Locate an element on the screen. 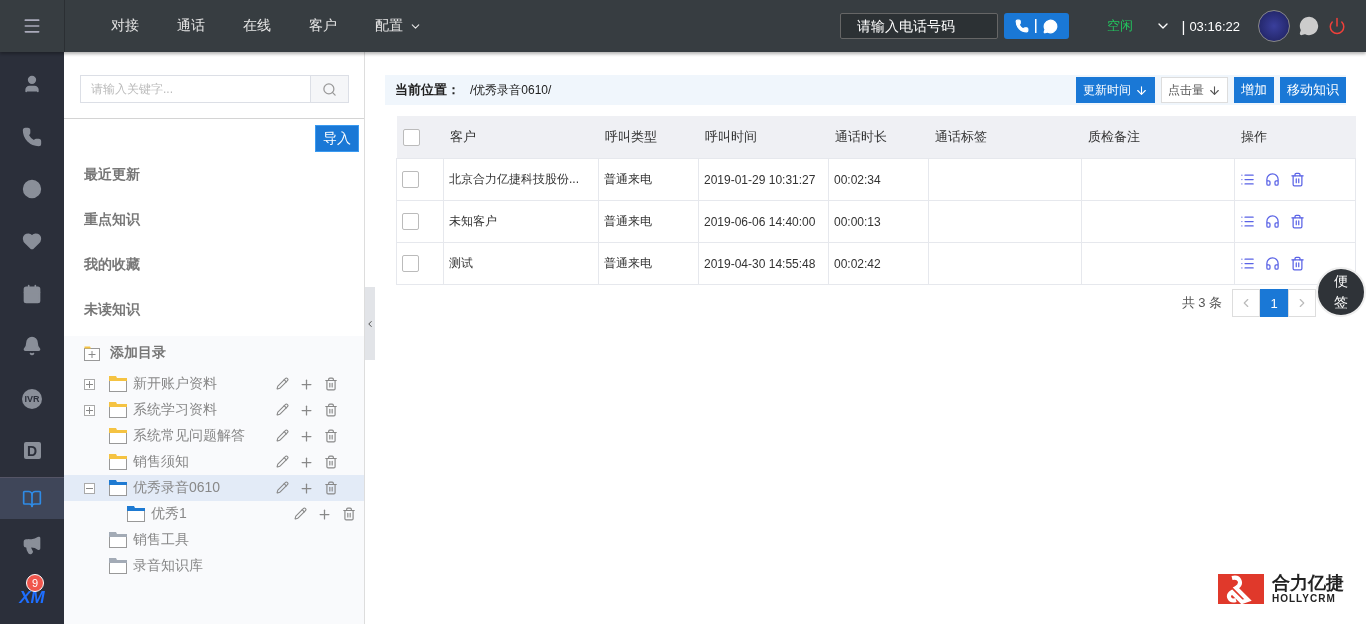  call-button is located at coordinates (1037, 26).